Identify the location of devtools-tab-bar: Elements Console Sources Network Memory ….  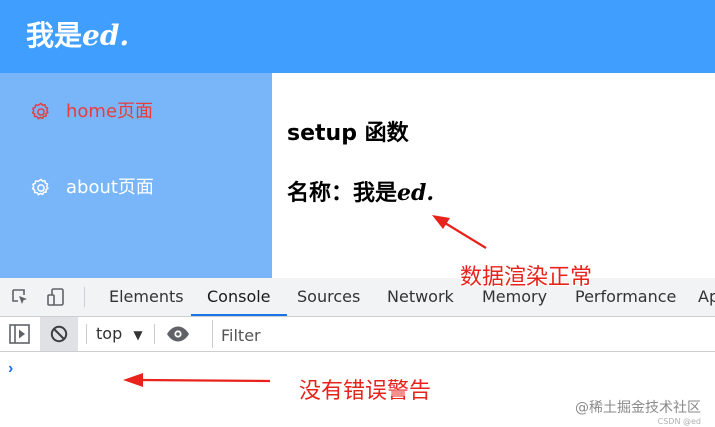
(357, 297).